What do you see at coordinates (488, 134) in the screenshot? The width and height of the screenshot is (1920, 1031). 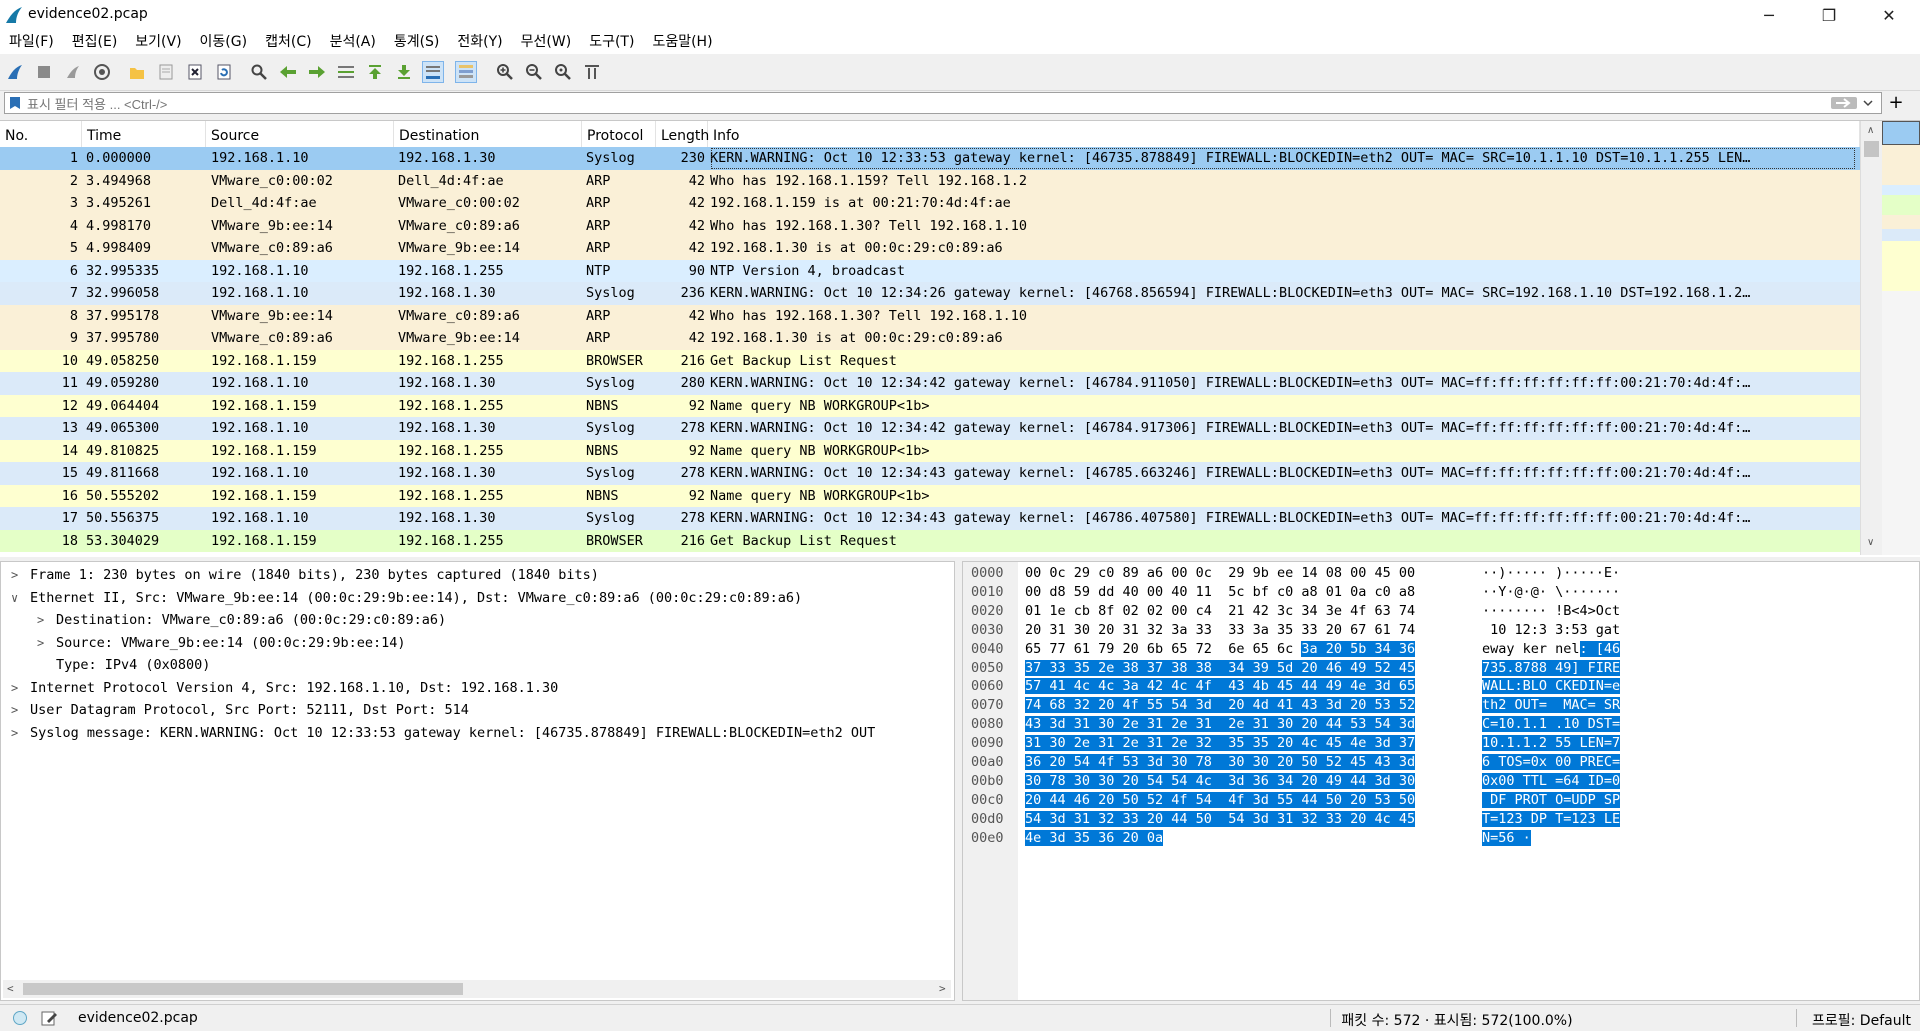 I see `column-destination: Destination` at bounding box center [488, 134].